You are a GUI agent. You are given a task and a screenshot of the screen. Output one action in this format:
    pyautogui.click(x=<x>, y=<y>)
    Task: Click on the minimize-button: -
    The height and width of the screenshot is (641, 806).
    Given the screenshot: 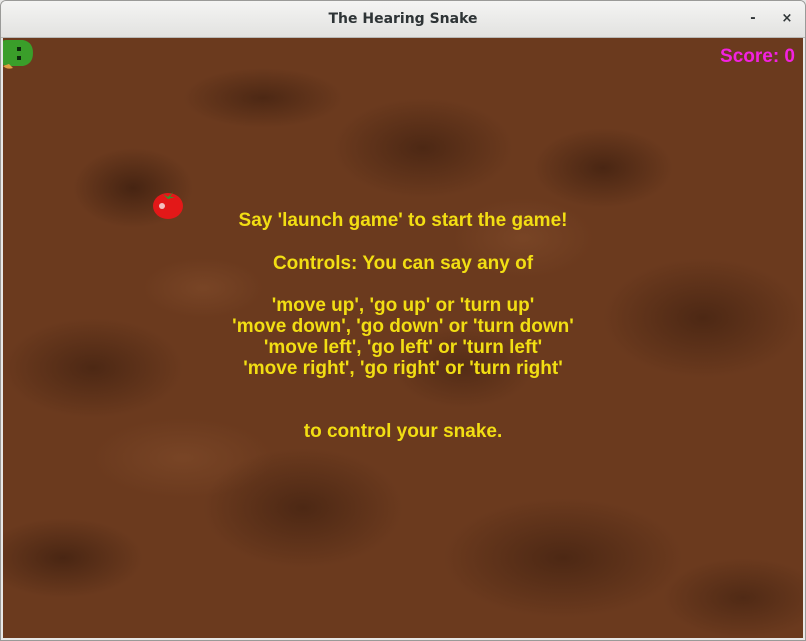 What is the action you would take?
    pyautogui.click(x=753, y=19)
    